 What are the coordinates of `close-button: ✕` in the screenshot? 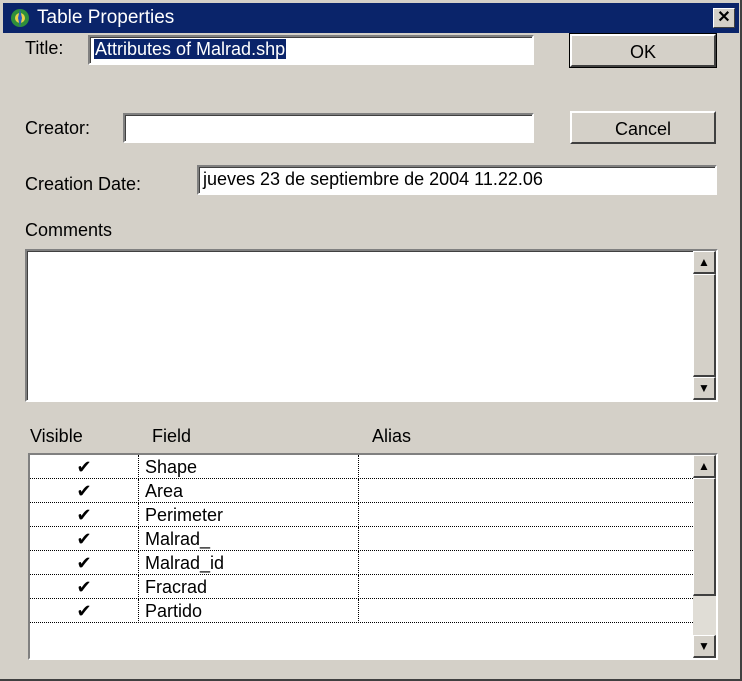 It's located at (724, 18).